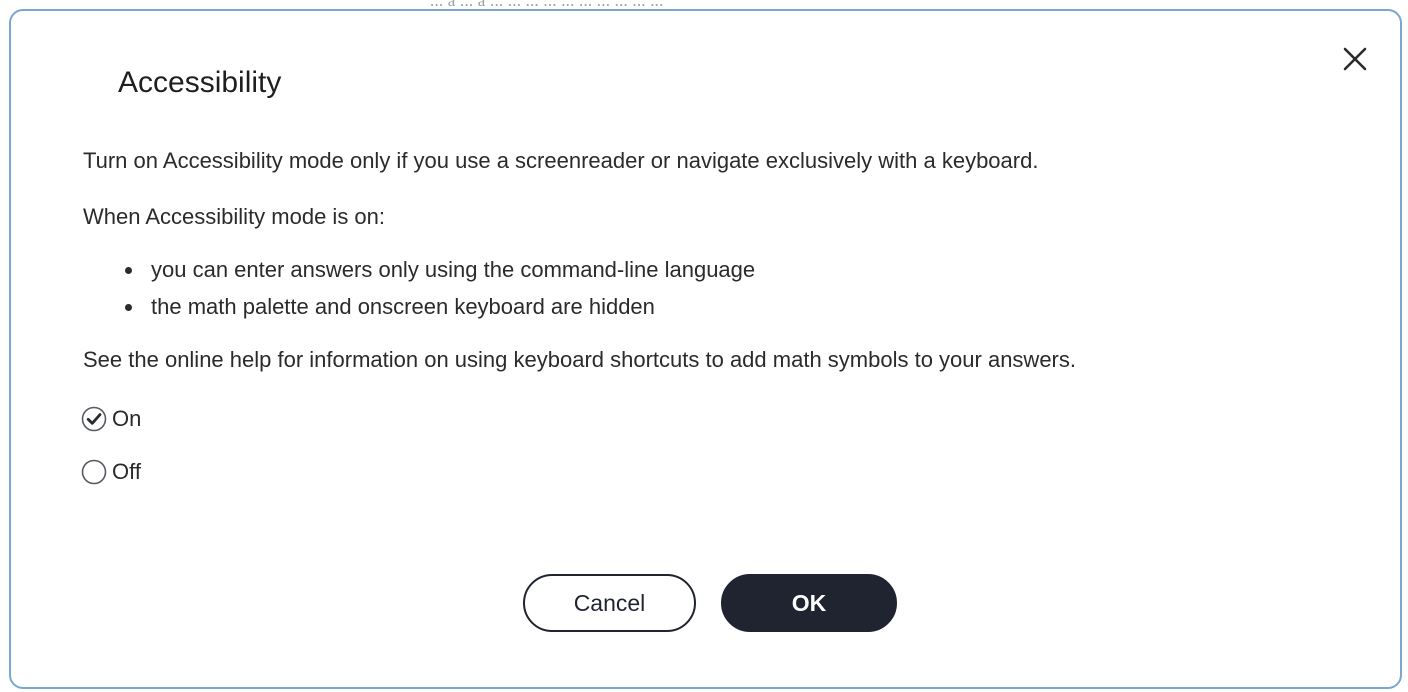 The width and height of the screenshot is (1408, 692). Describe the element at coordinates (609, 603) in the screenshot. I see `cancel-button: Cancel` at that location.